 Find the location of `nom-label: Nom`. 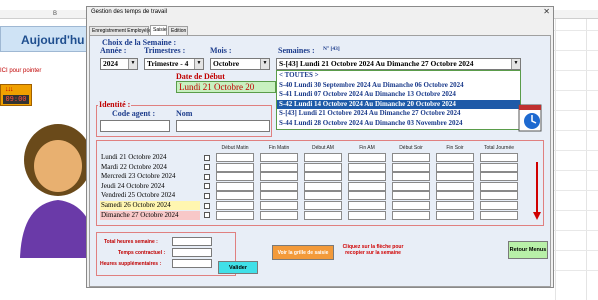

nom-label: Nom is located at coordinates (184, 113).